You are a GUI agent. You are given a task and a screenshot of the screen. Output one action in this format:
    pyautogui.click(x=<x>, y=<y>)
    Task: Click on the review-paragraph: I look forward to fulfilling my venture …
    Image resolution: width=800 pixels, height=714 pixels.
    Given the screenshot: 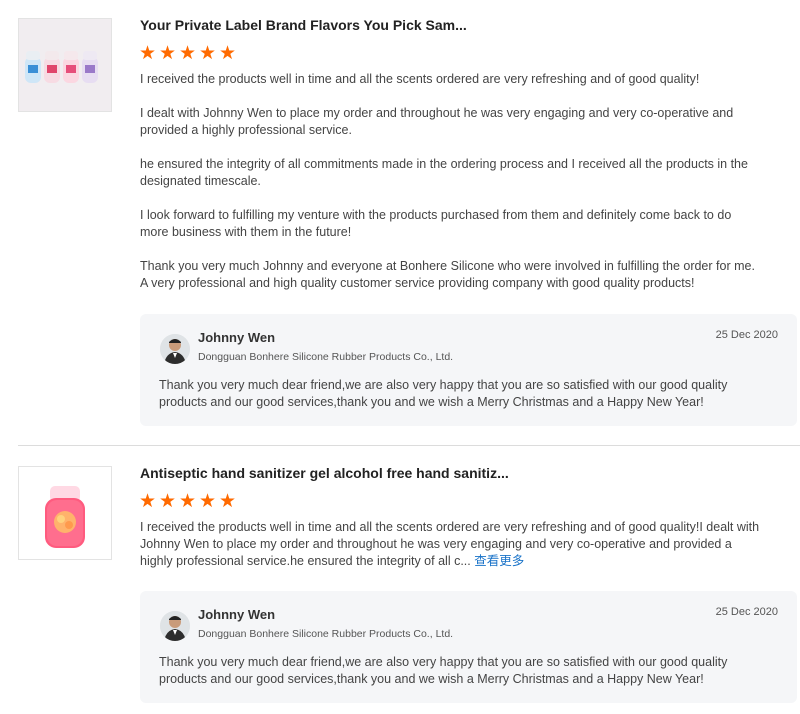 What is the action you would take?
    pyautogui.click(x=436, y=223)
    